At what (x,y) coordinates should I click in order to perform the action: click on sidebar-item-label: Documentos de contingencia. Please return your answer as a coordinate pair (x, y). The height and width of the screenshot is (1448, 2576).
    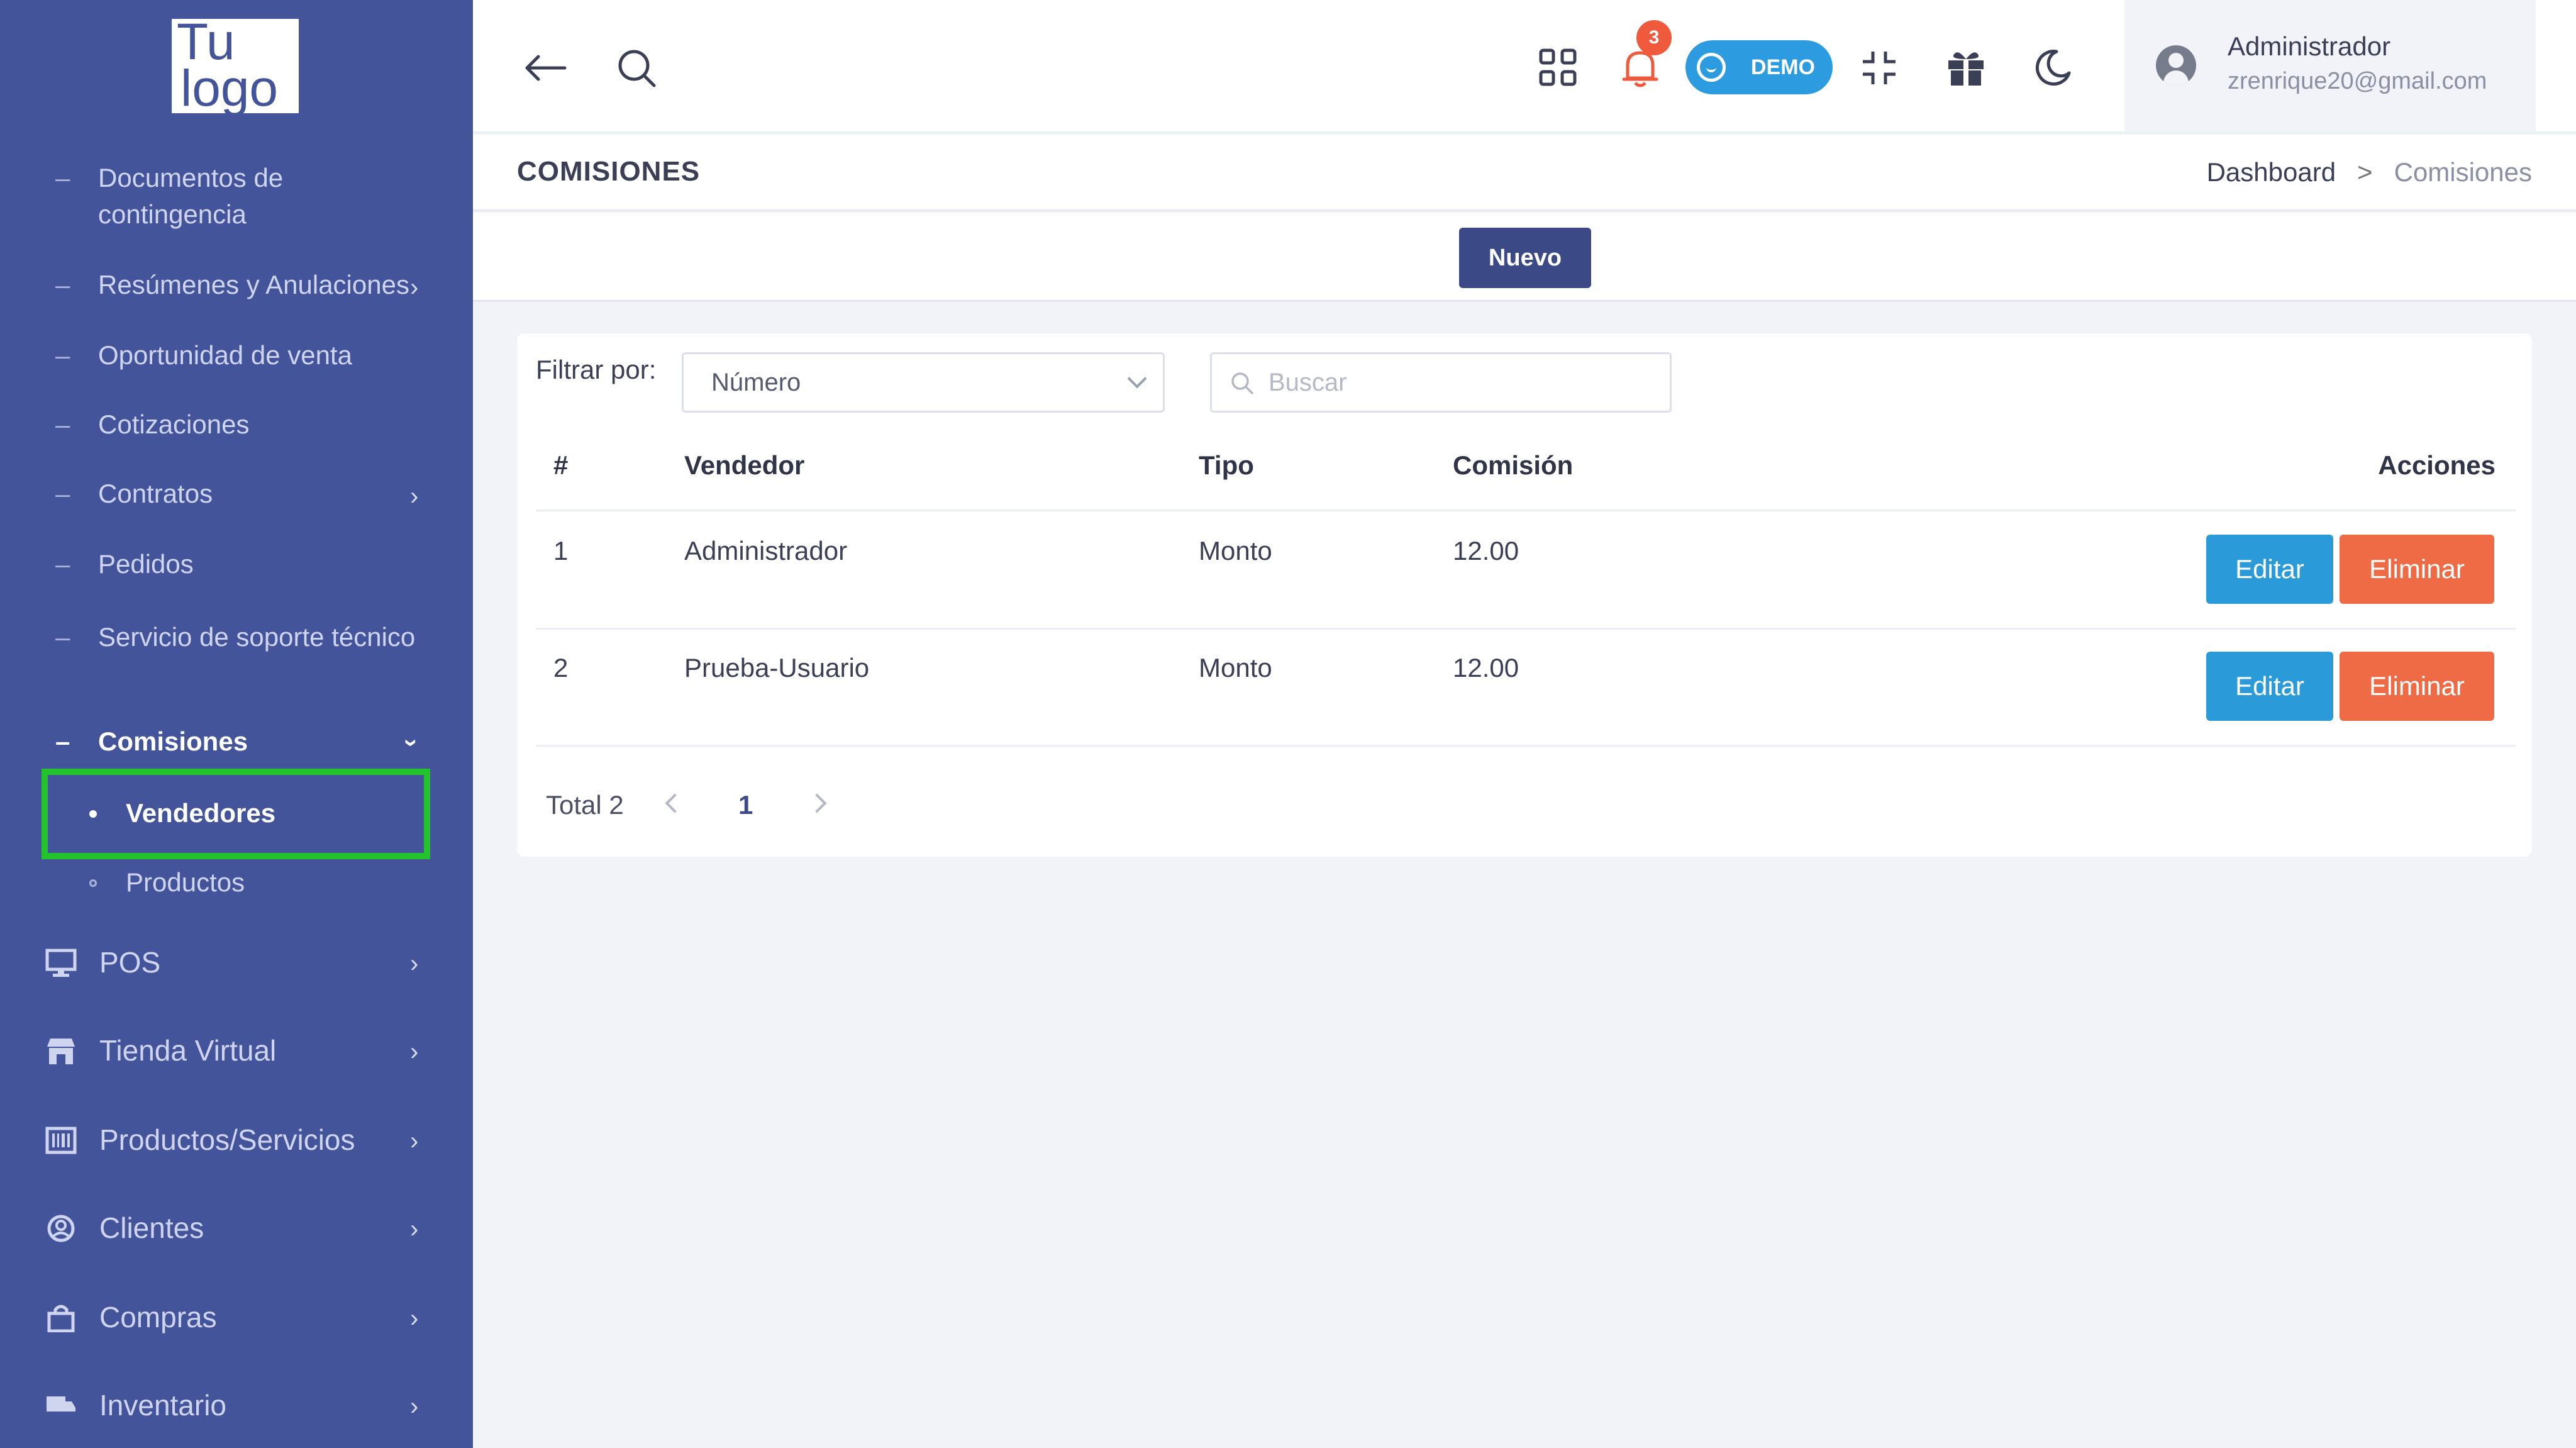
    Looking at the image, I should click on (191, 196).